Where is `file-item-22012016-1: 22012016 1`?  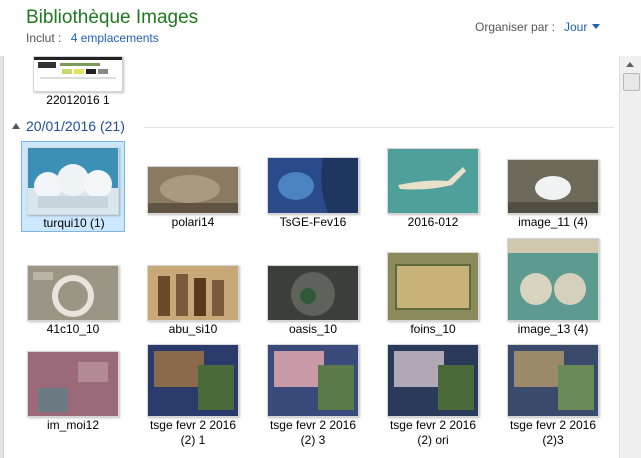 file-item-22012016-1: 22012016 1 is located at coordinates (78, 82).